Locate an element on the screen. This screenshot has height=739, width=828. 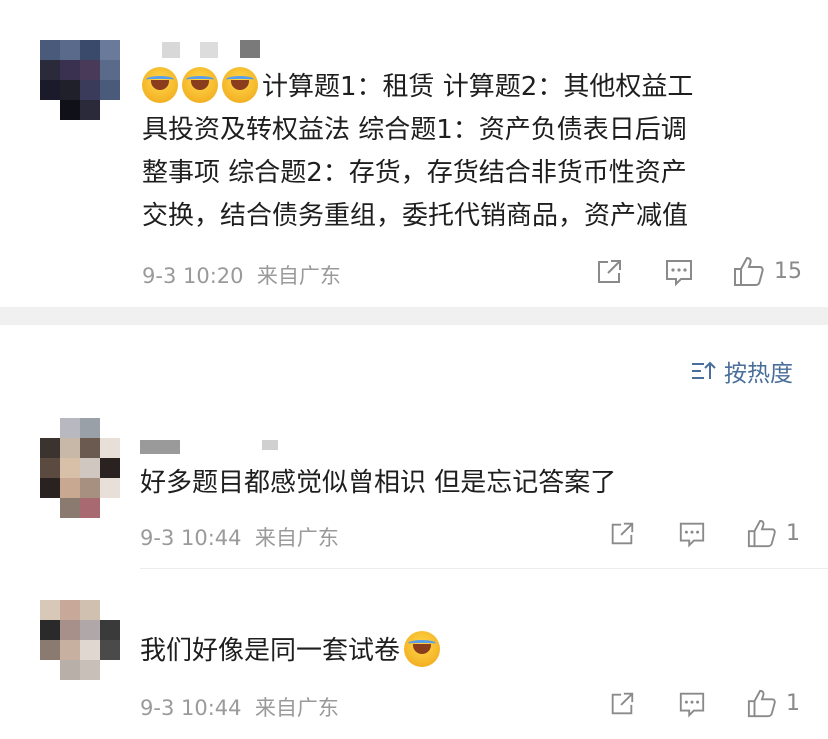
comment-text: 我们好像是同一套试卷 is located at coordinates (292, 651).